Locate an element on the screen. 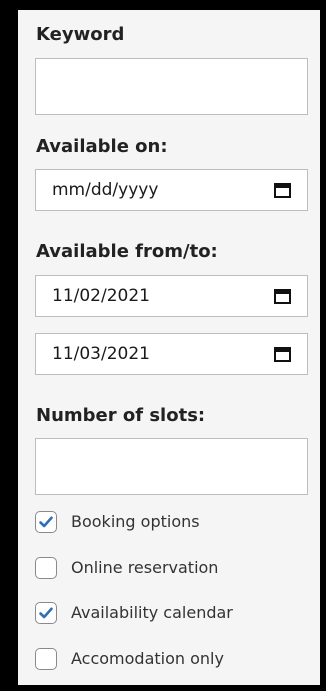 The image size is (326, 691). available-from-date-value: 11/02/2021 is located at coordinates (101, 296).